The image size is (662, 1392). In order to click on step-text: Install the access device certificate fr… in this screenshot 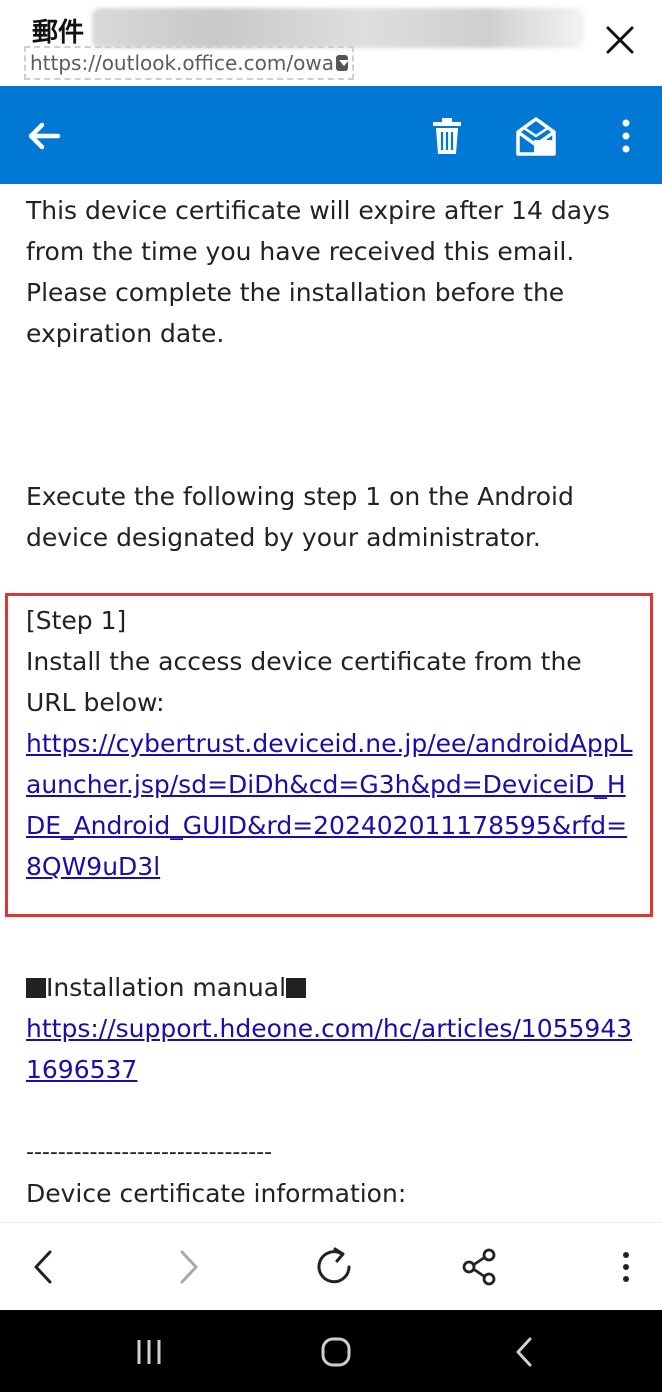, I will do `click(304, 682)`.